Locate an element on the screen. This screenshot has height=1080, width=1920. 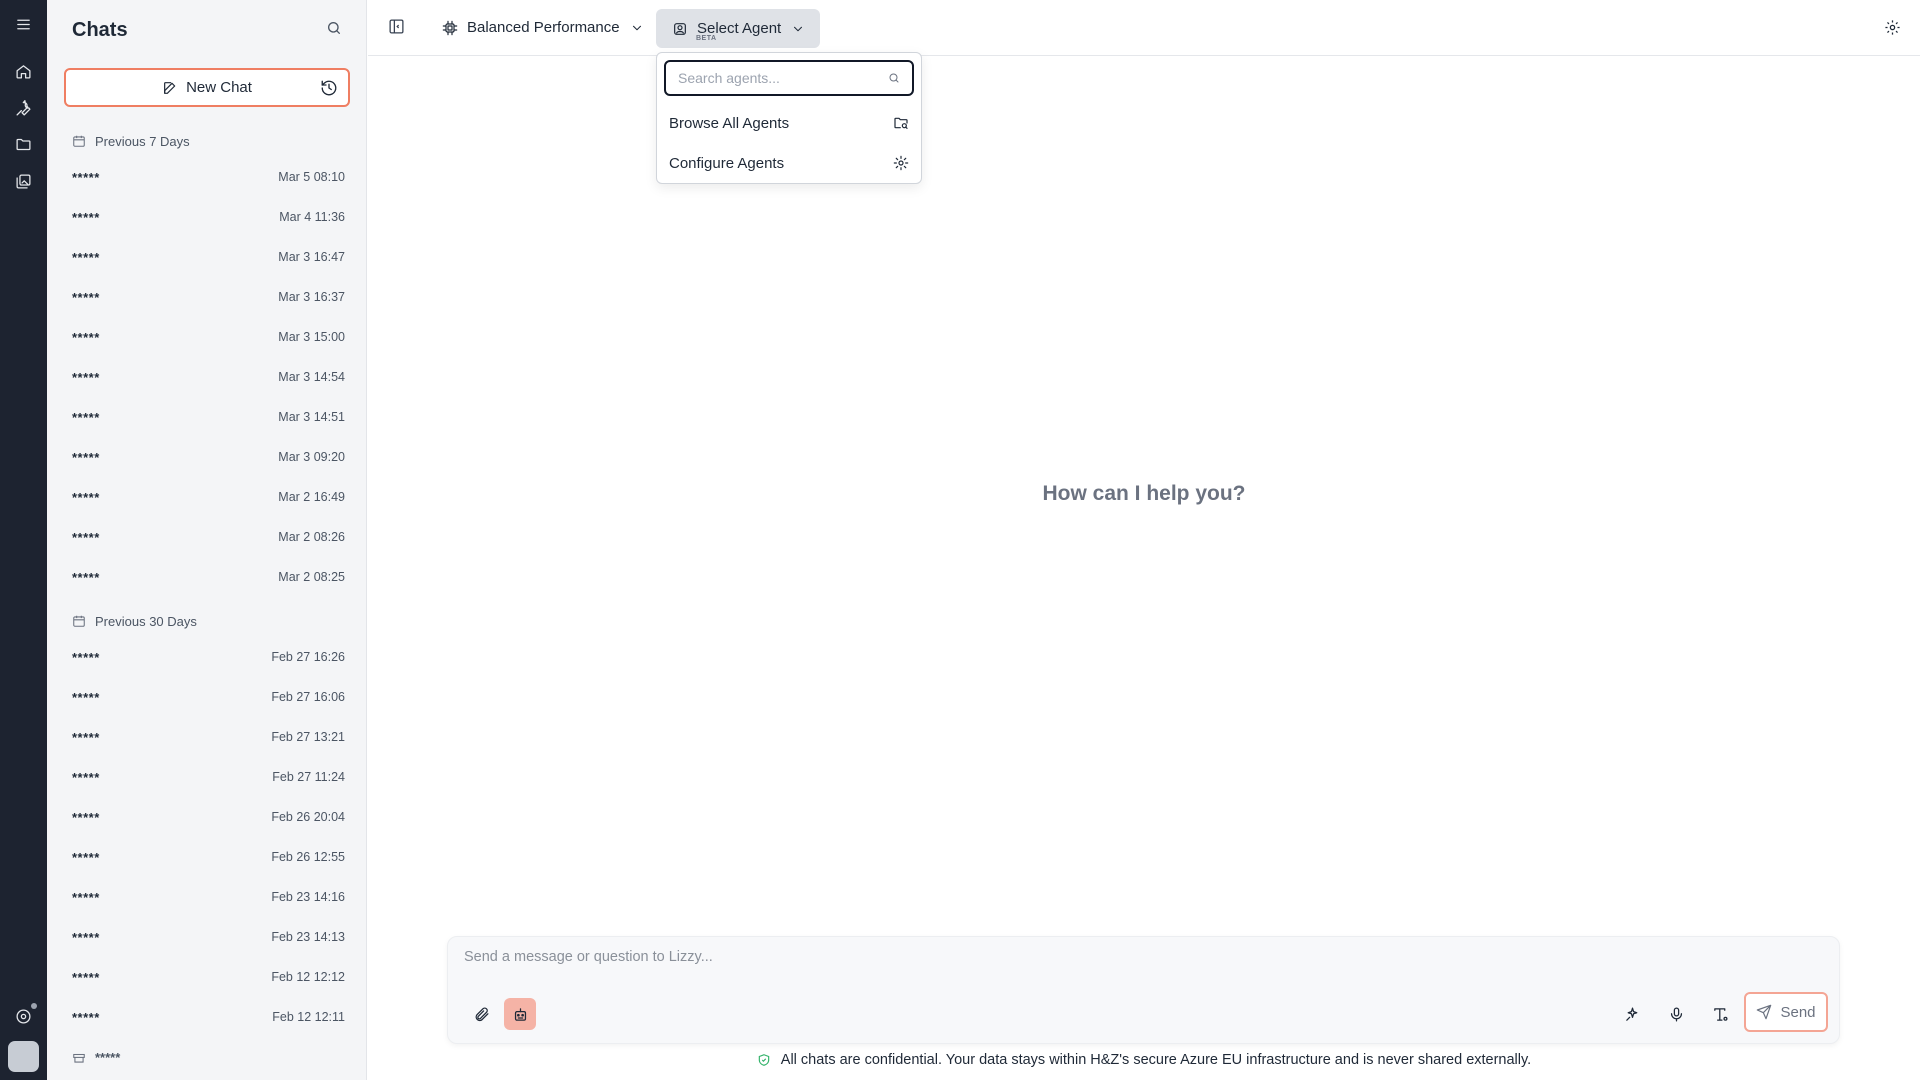
agent-dropdown: Browse All Agents Configure Agents is located at coordinates (789, 118).